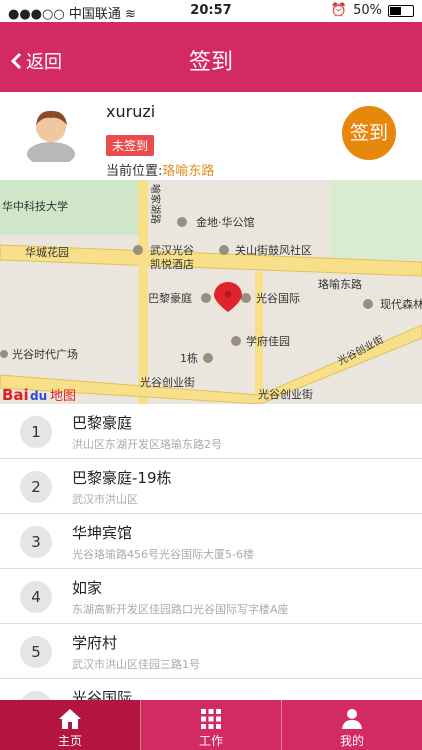 The width and height of the screenshot is (422, 750). What do you see at coordinates (211, 596) in the screenshot?
I see `list-item: 4 如家 东湖高新开发区佳园路口光谷国际写字楼A座` at bounding box center [211, 596].